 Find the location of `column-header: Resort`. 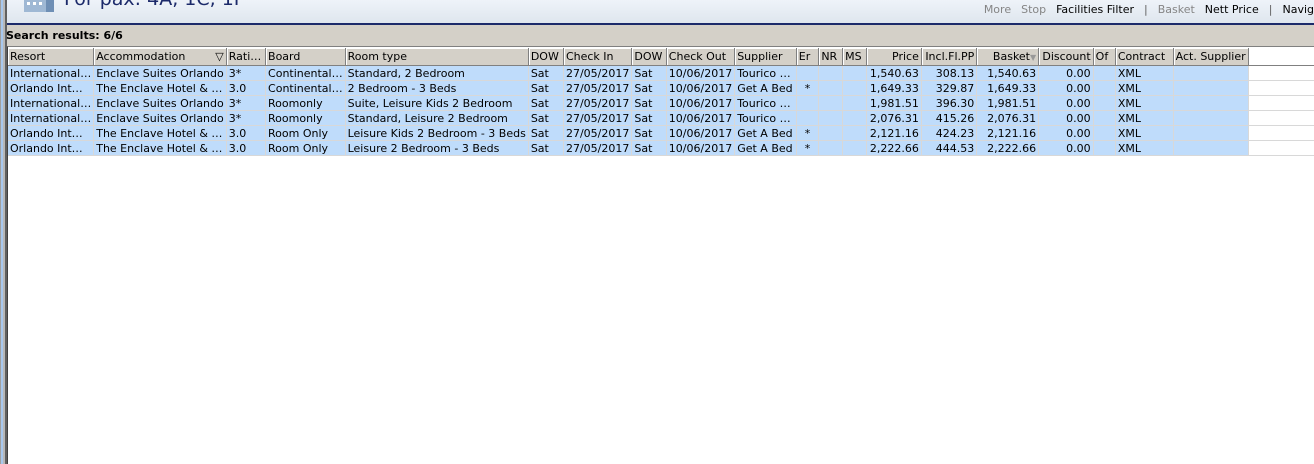

column-header: Resort is located at coordinates (51, 57).